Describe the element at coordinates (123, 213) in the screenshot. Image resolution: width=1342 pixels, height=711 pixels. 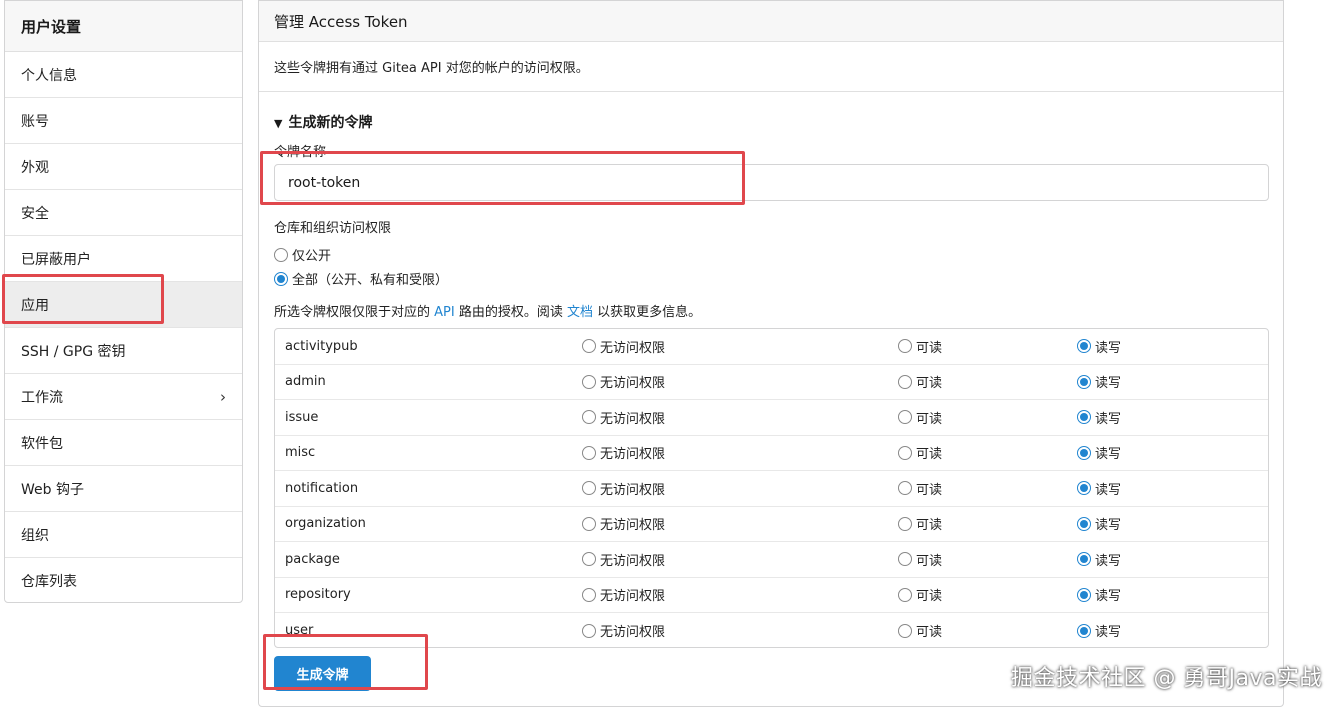
I see `sidebar-item-3: 安全` at that location.